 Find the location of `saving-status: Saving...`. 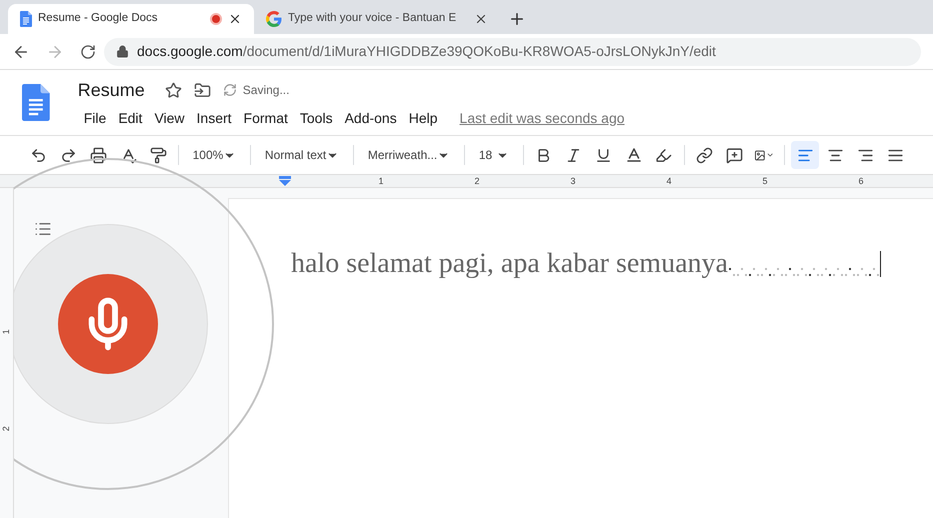

saving-status: Saving... is located at coordinates (266, 90).